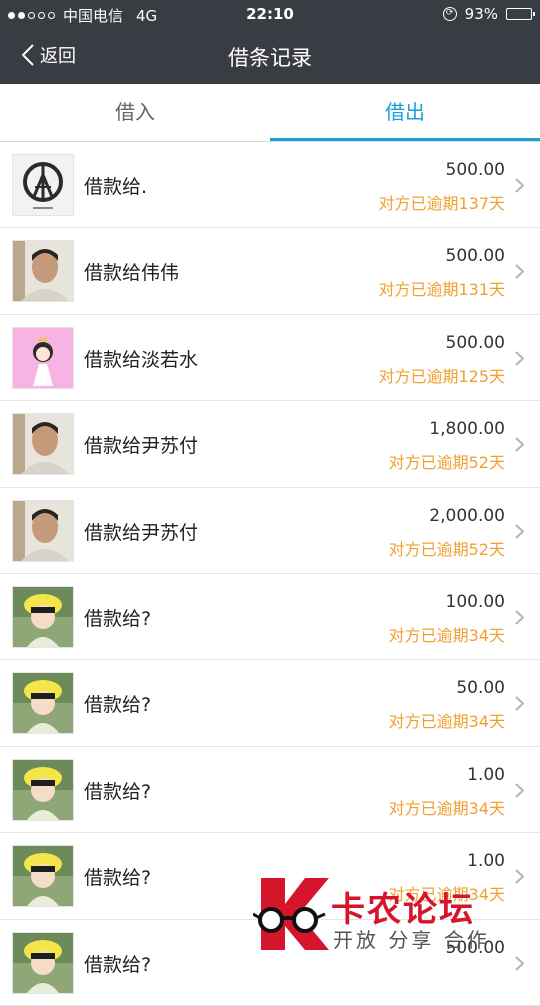  Describe the element at coordinates (116, 187) in the screenshot. I see `record-title: 借款给.` at that location.